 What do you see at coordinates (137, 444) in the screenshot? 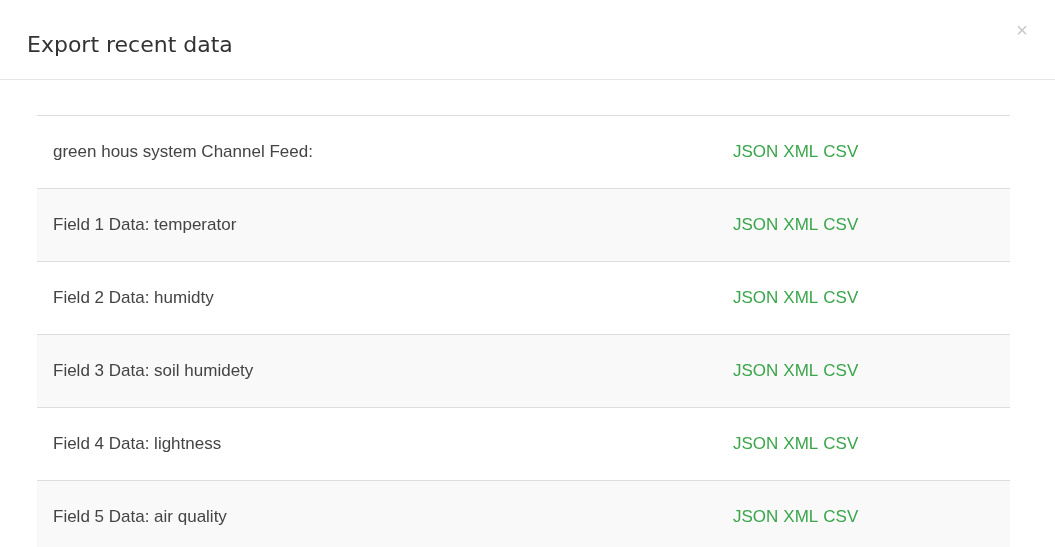
I see `row-label: Field 4 Data: lightness` at bounding box center [137, 444].